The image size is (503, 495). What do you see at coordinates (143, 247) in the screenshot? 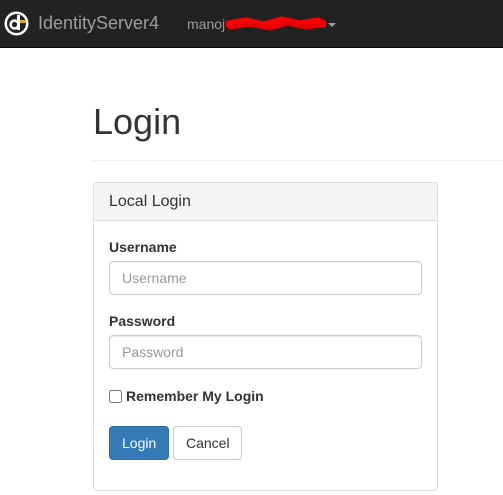
I see `username-label: Username` at bounding box center [143, 247].